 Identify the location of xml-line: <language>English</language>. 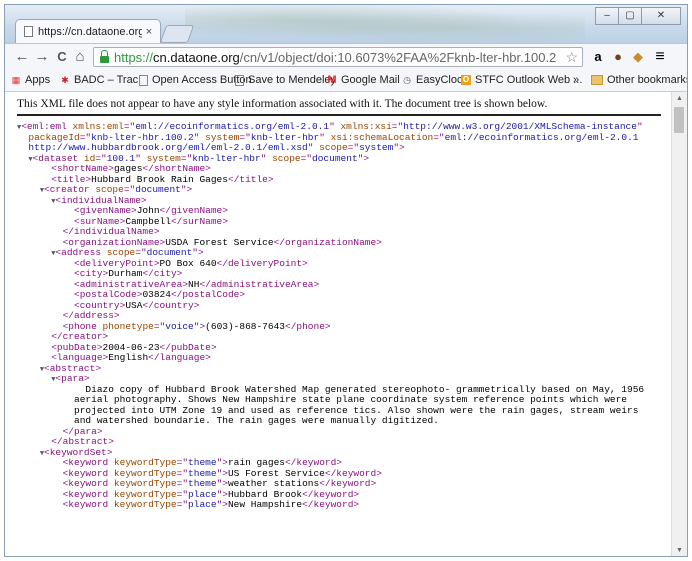
(342, 358).